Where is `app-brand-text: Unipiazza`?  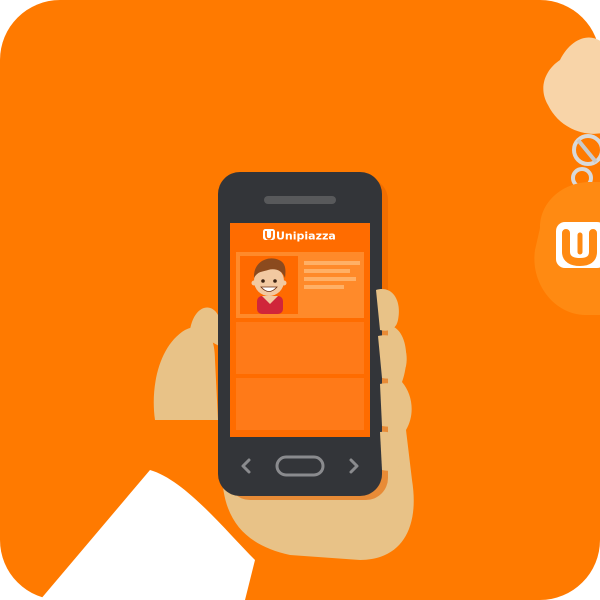
app-brand-text: Unipiazza is located at coordinates (306, 236).